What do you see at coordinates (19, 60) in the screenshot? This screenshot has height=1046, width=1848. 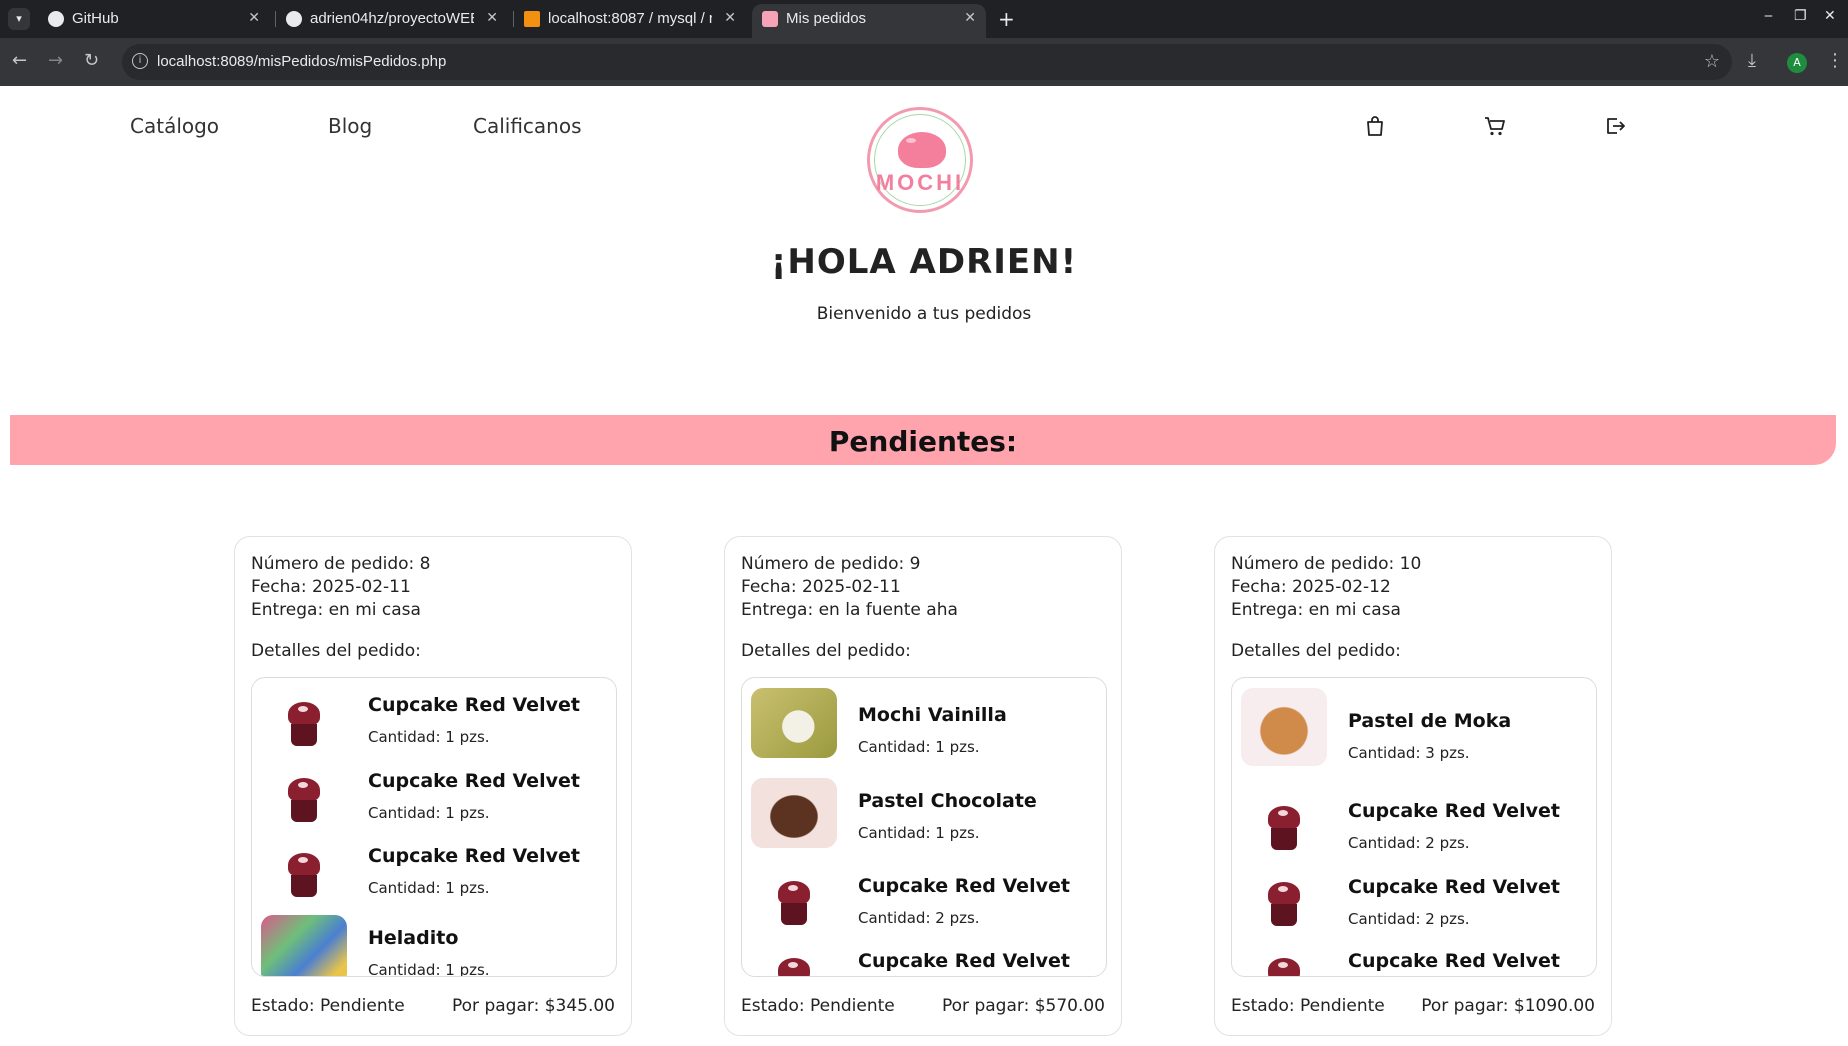 I see `back-arrow-icon: ←` at bounding box center [19, 60].